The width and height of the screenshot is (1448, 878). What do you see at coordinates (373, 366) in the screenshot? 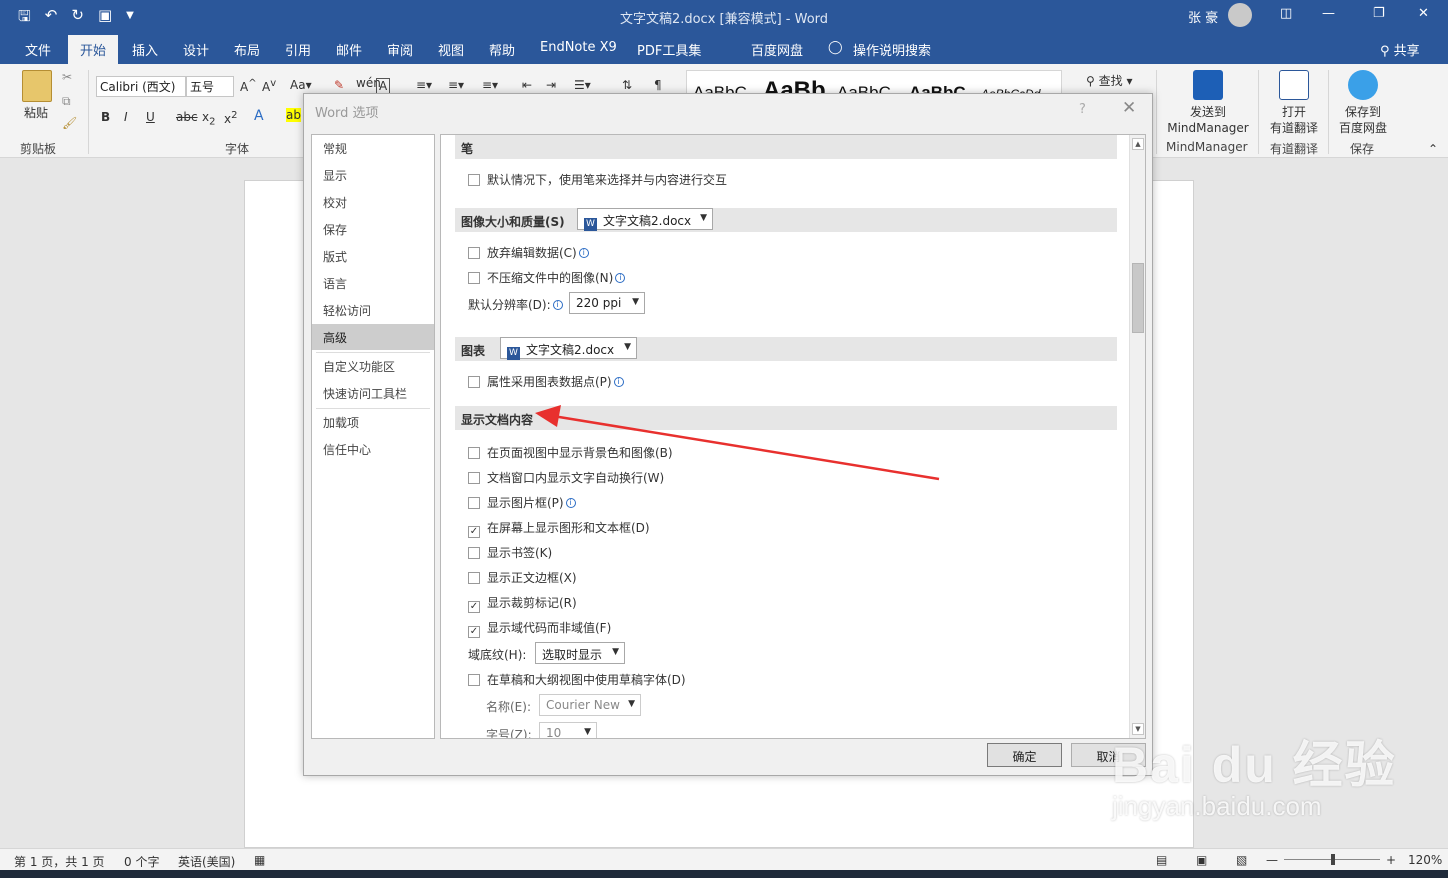
I see `nav-customize-ribbon: 自定义功能区` at bounding box center [373, 366].